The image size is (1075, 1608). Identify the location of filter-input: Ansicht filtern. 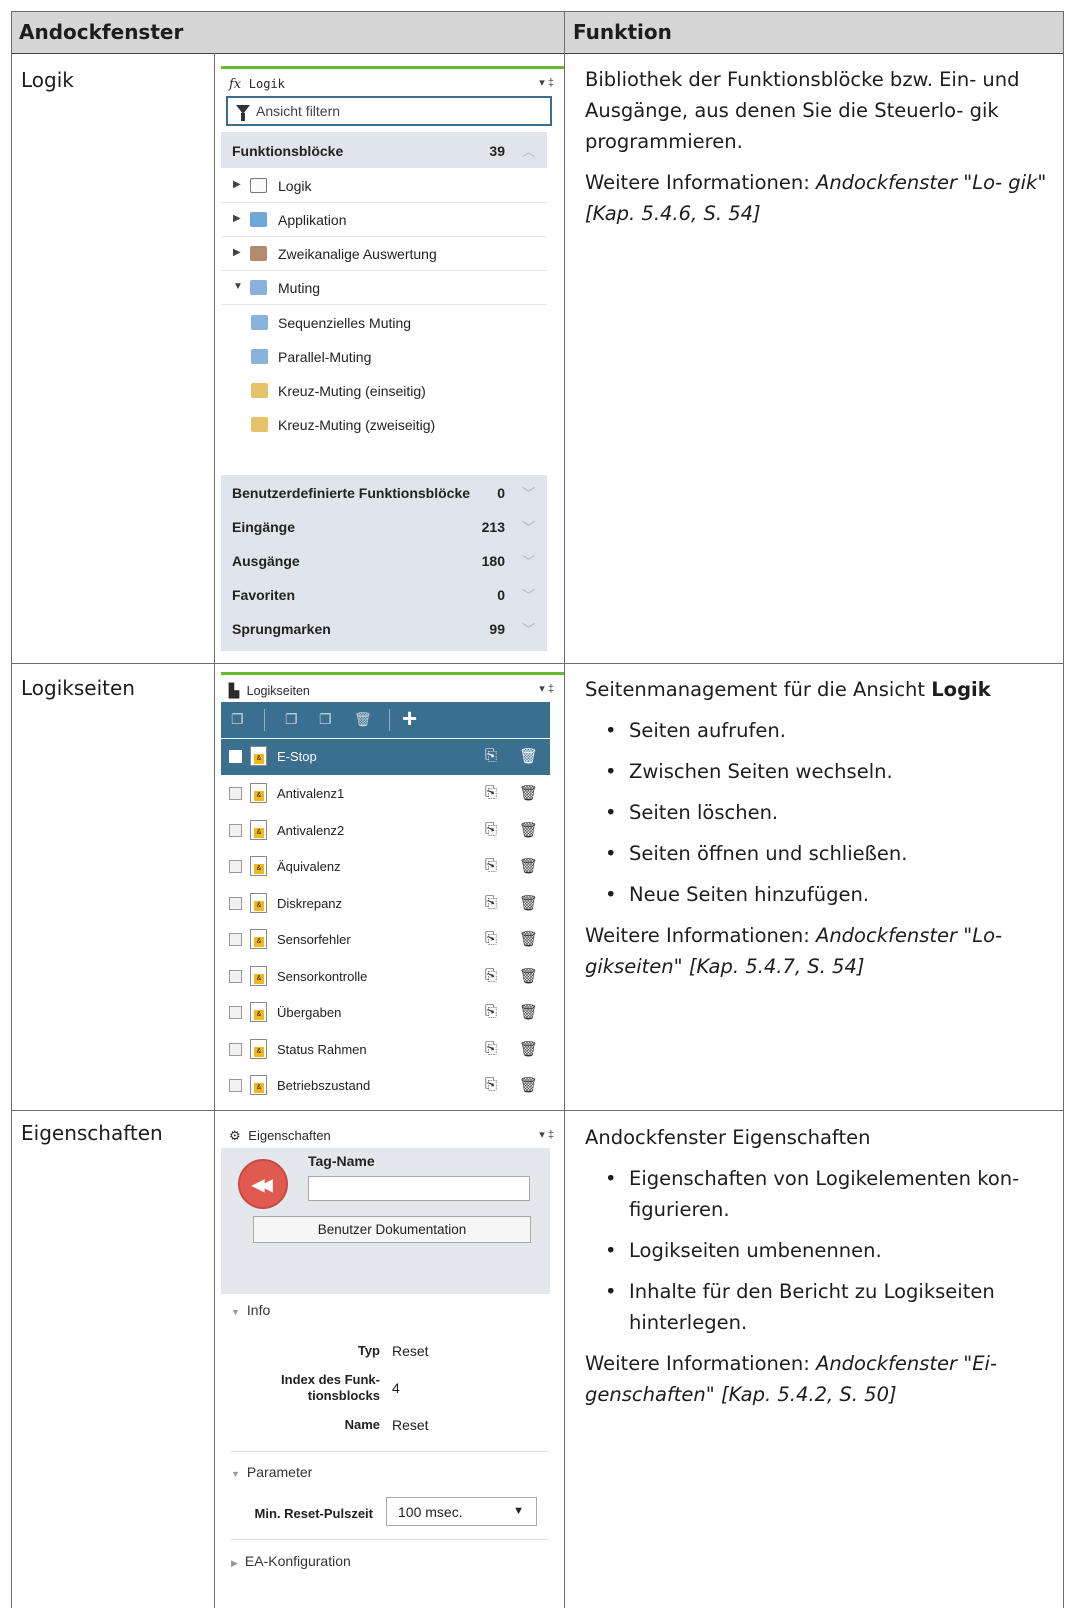
(389, 111).